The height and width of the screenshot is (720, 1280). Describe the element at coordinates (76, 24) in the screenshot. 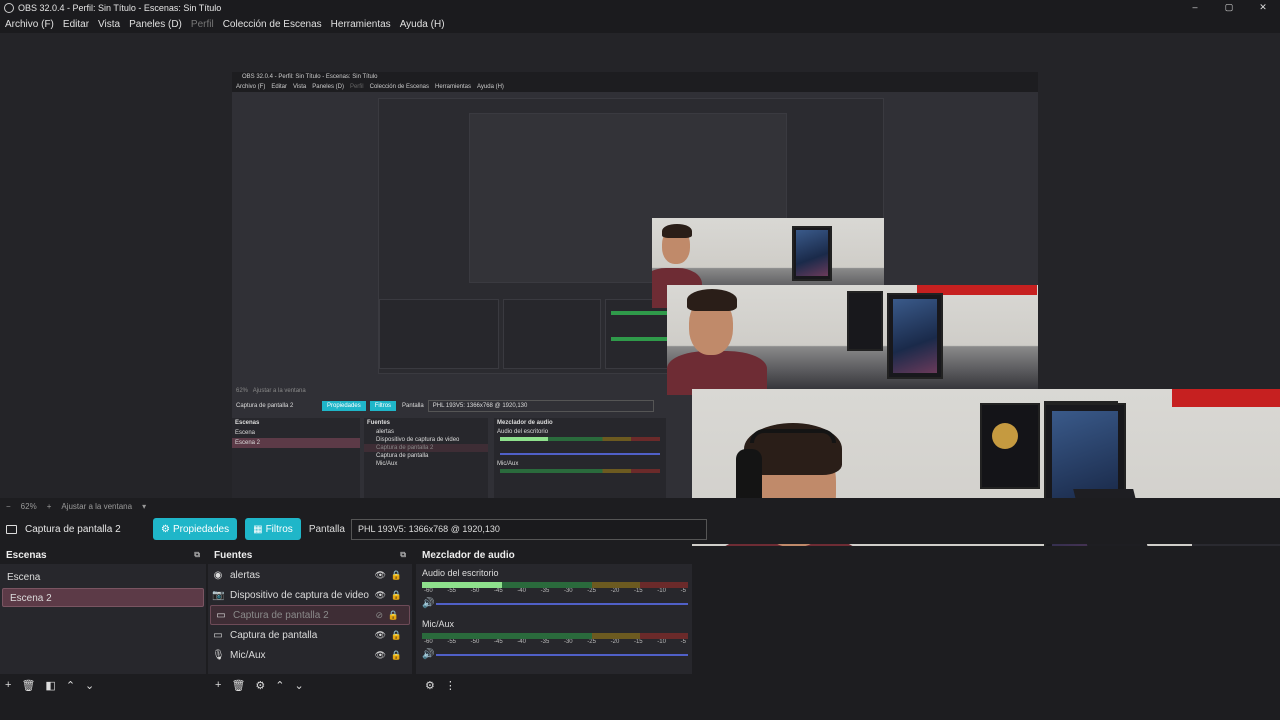

I see `menu-editar: Editar` at that location.